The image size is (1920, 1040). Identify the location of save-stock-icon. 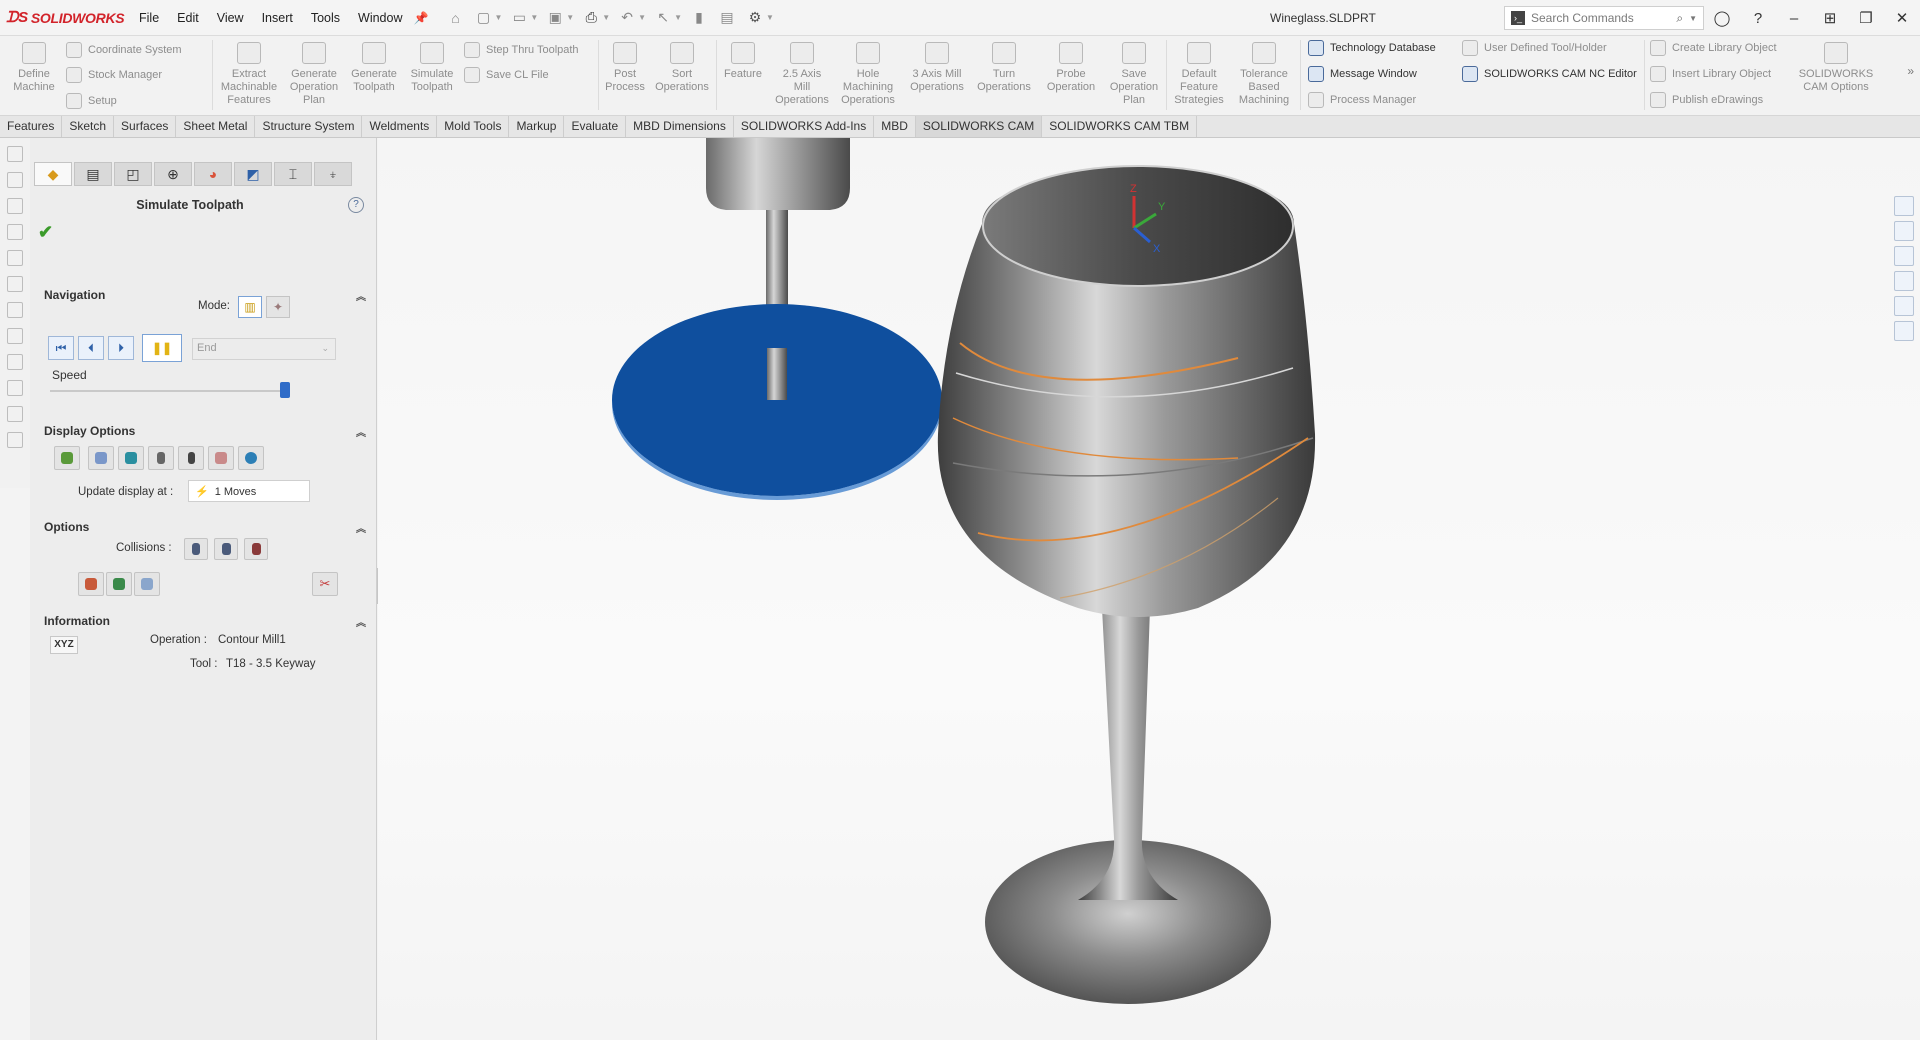
(119, 584).